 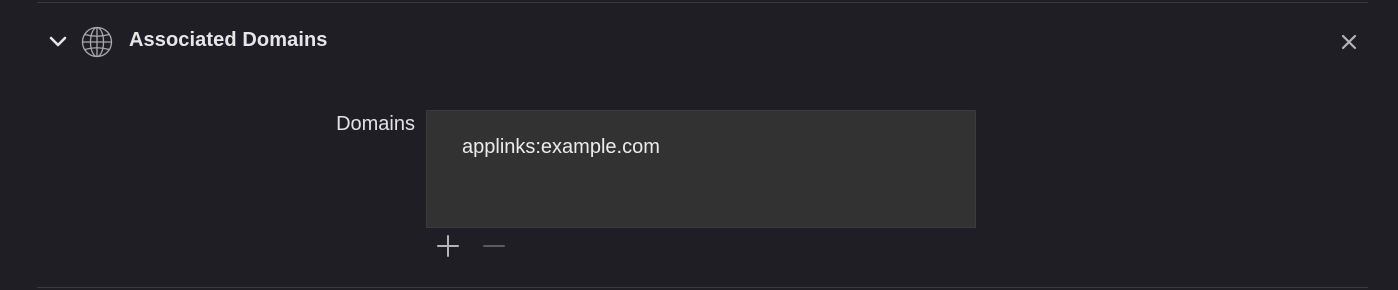 I want to click on list-item: applinks:example.com, so click(x=561, y=147).